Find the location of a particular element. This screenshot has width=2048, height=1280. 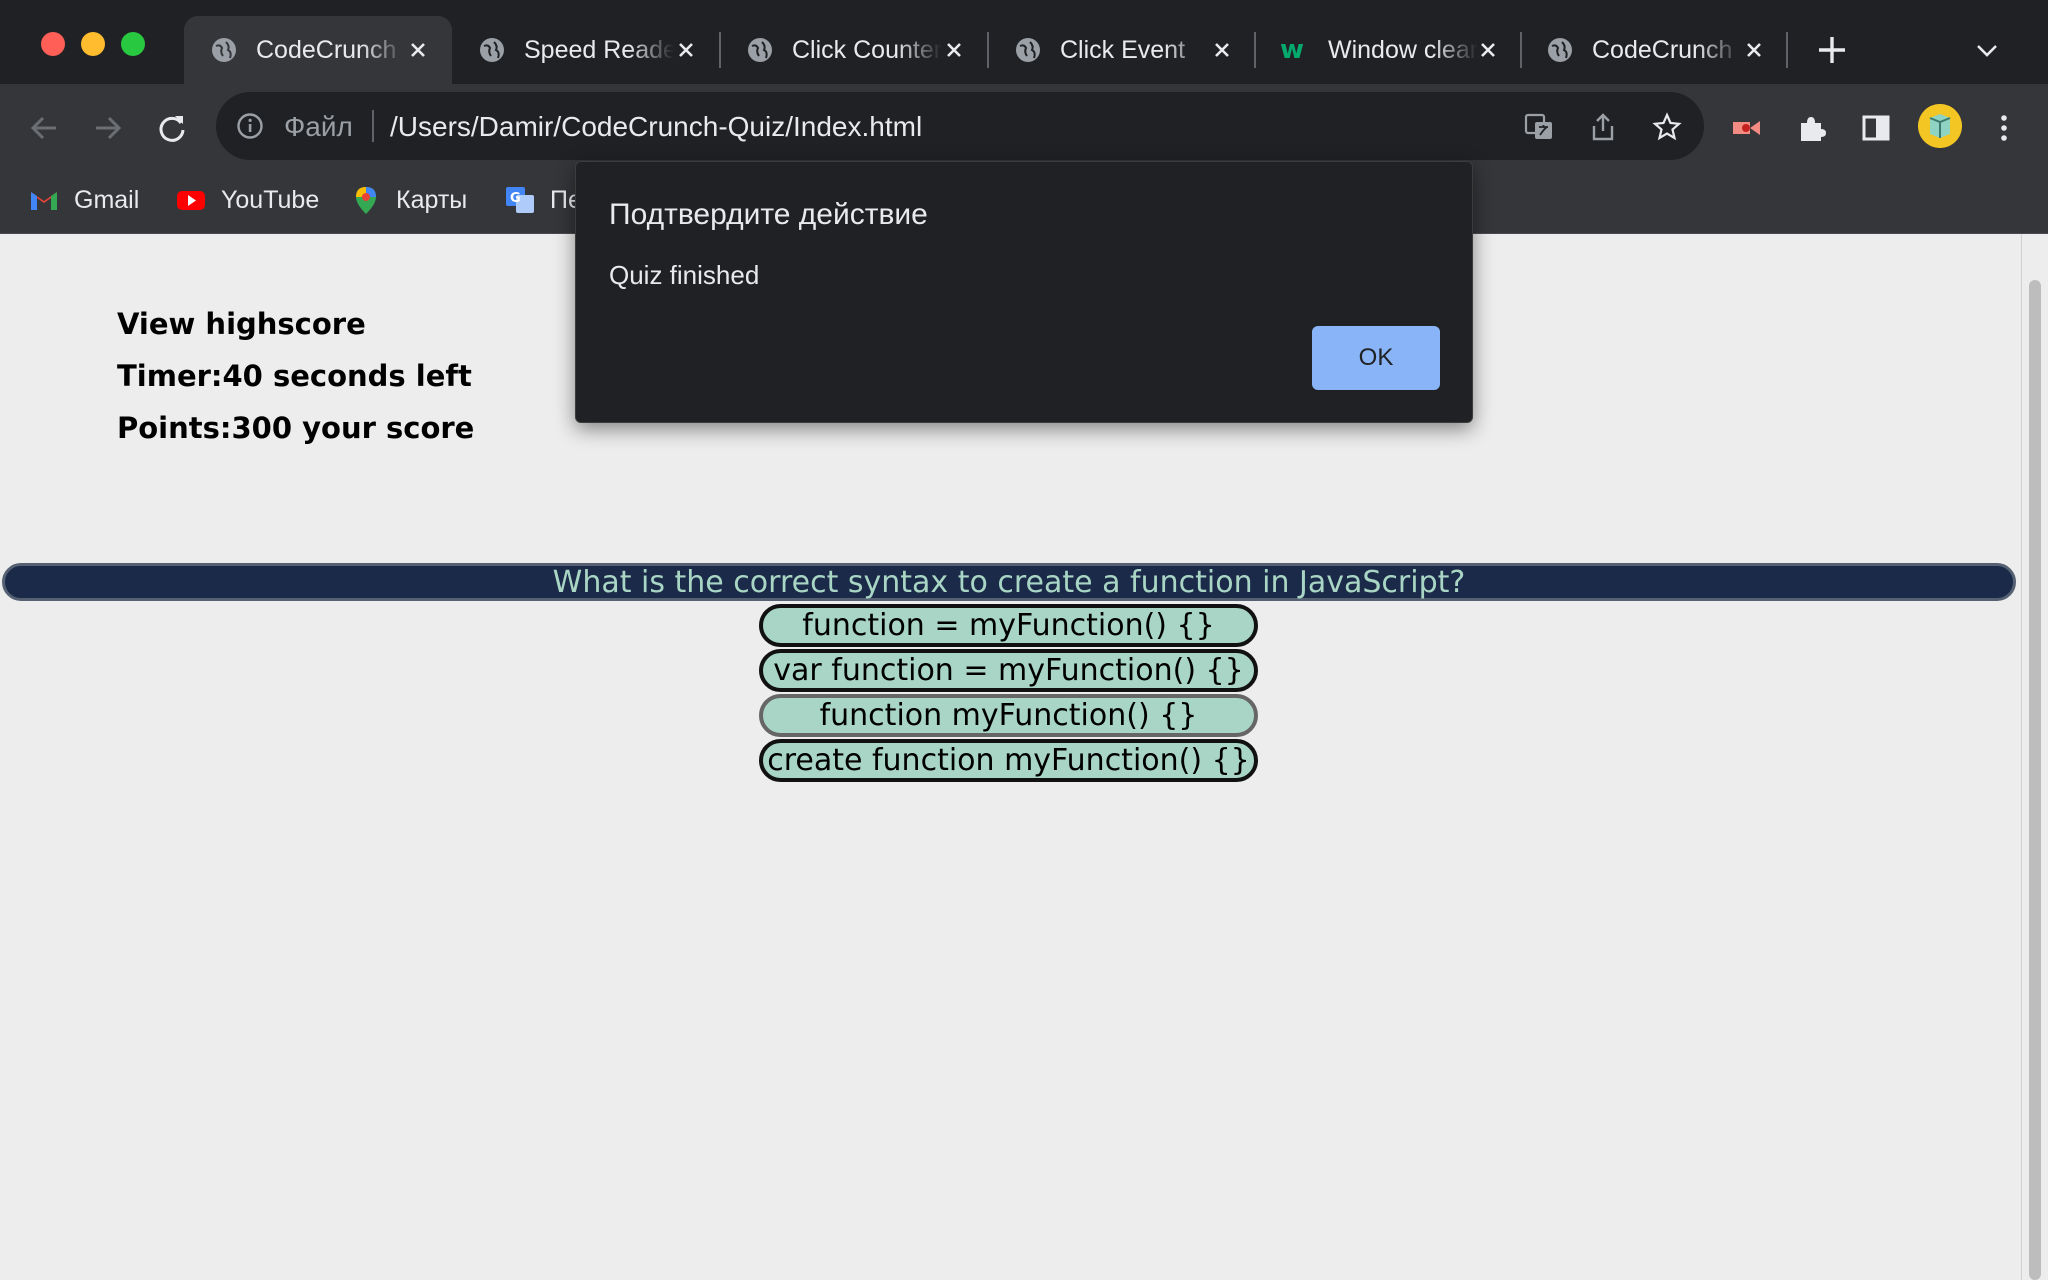

address-scheme-label: Файл is located at coordinates (318, 126).